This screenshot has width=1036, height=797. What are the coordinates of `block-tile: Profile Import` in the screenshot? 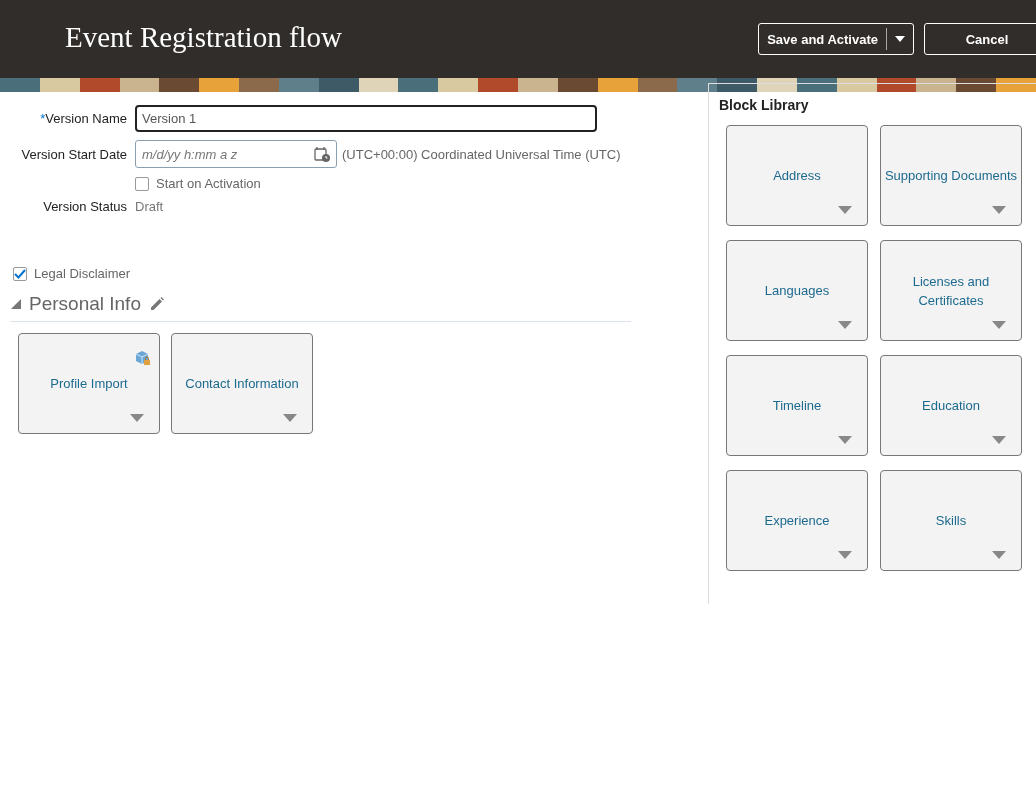 It's located at (89, 383).